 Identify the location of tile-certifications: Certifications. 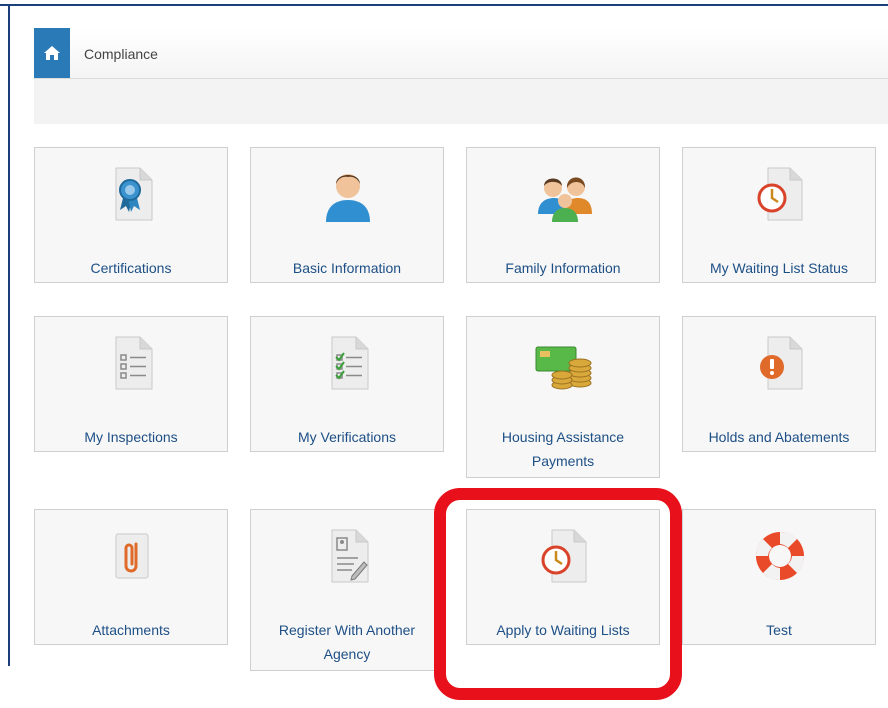
(131, 215).